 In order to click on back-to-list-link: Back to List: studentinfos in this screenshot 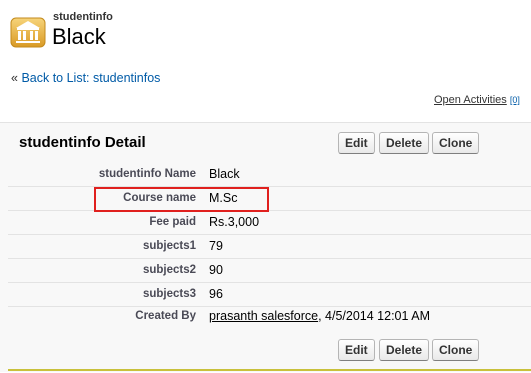, I will do `click(90, 78)`.